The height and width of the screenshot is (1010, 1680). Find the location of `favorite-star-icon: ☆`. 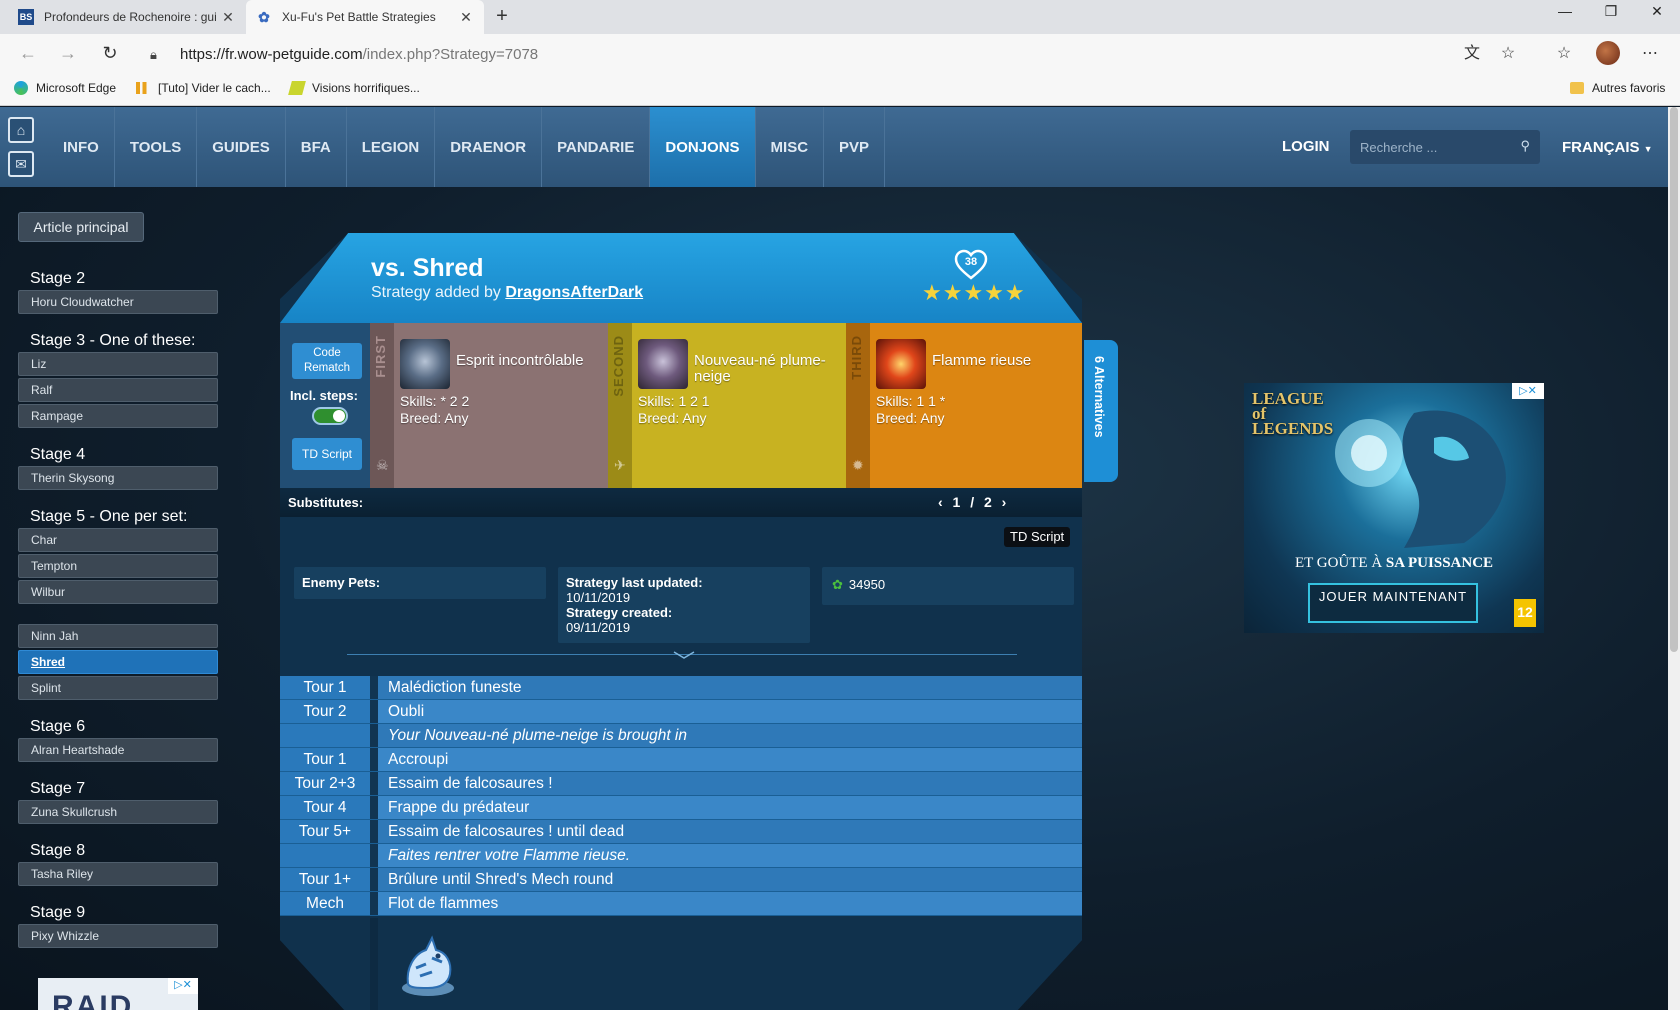

favorite-star-icon: ☆ is located at coordinates (1508, 54).